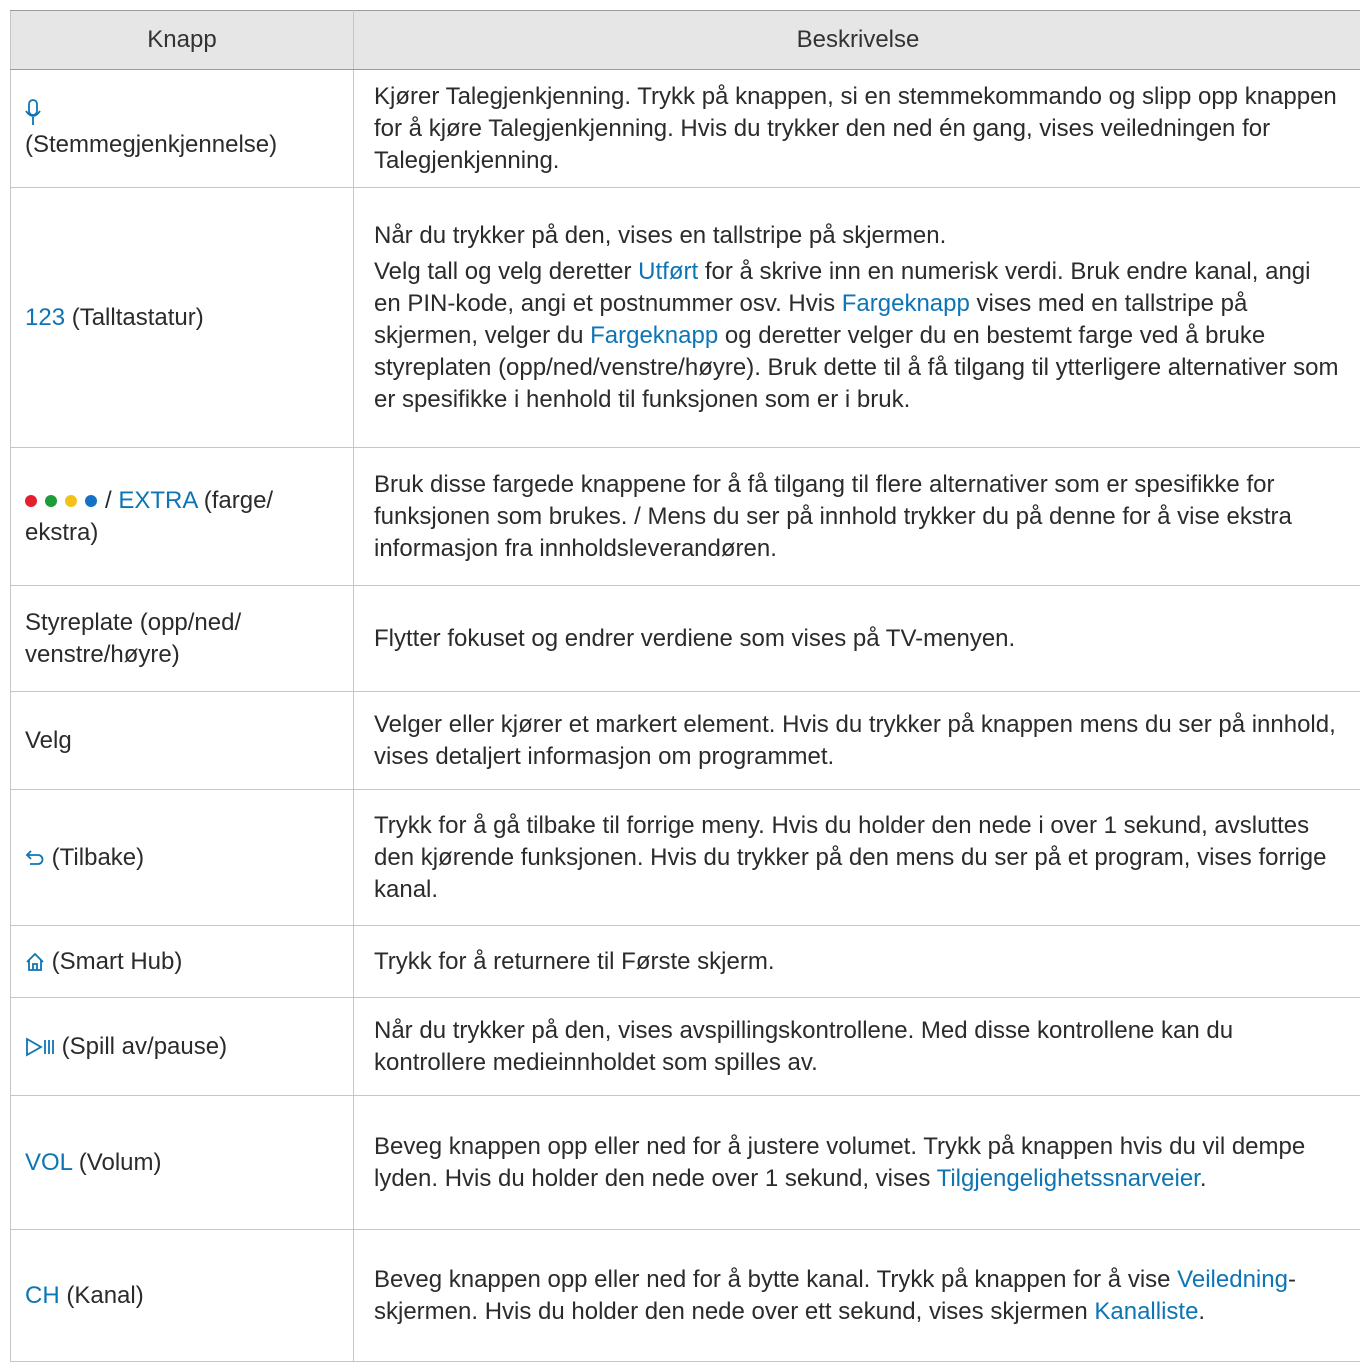 This screenshot has width=1360, height=1362. Describe the element at coordinates (91, 501) in the screenshot. I see `blue-dot-icon` at that location.